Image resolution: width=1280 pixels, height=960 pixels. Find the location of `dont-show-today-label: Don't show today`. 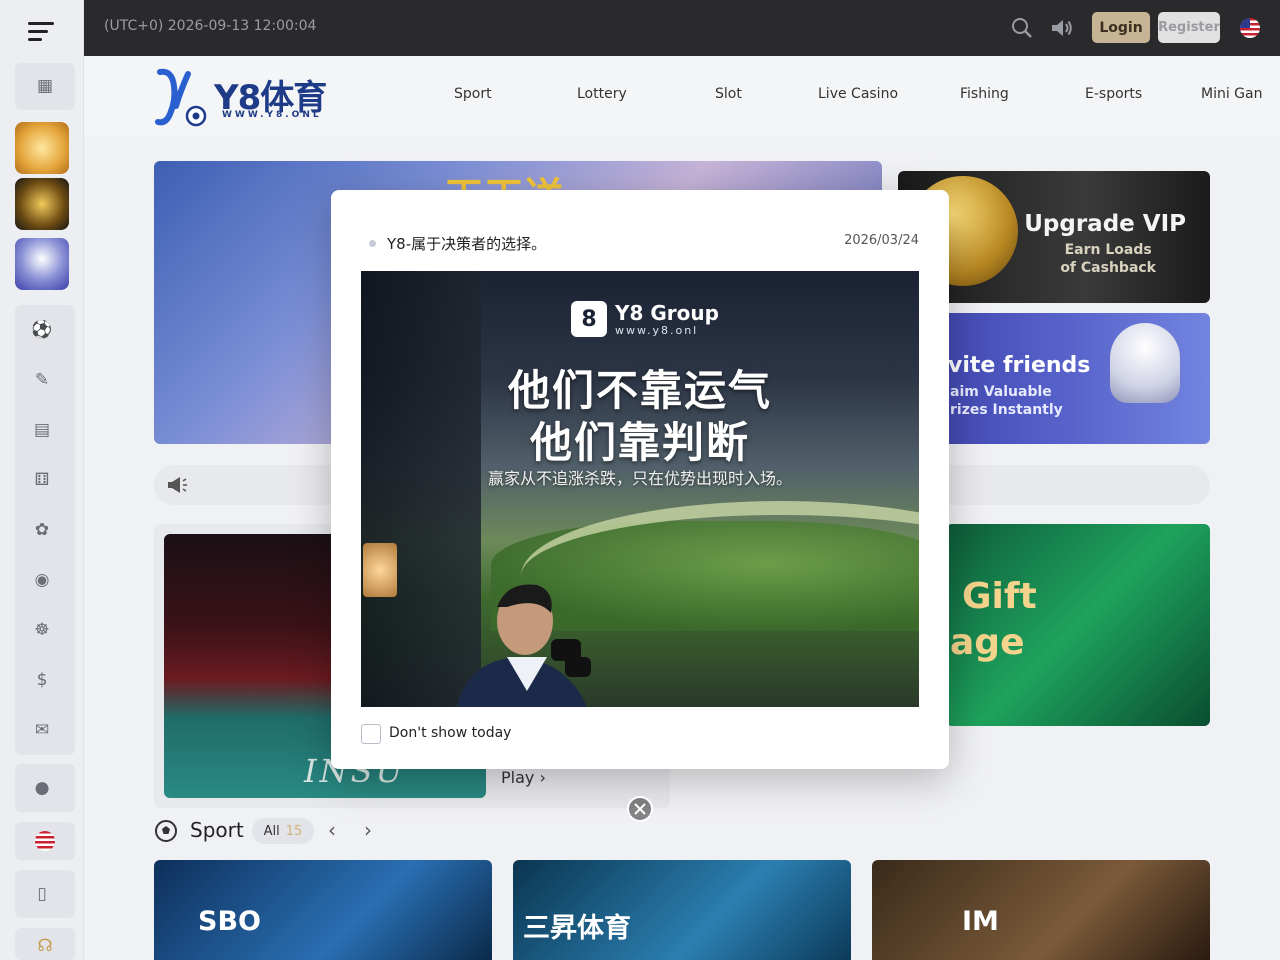

dont-show-today-label: Don't show today is located at coordinates (450, 733).